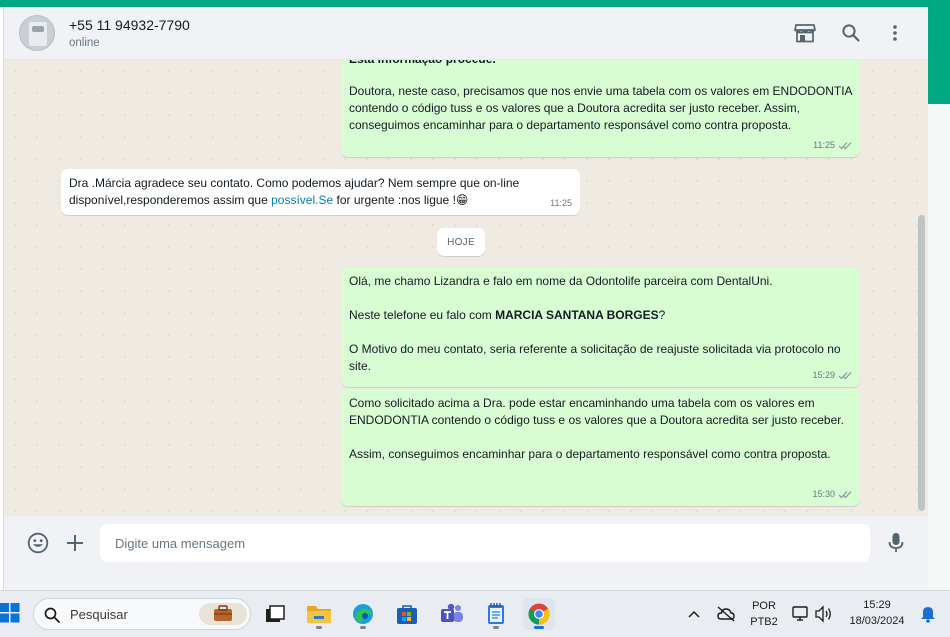 This screenshot has width=950, height=637. I want to click on catalog-icon-svg, so click(805, 33).